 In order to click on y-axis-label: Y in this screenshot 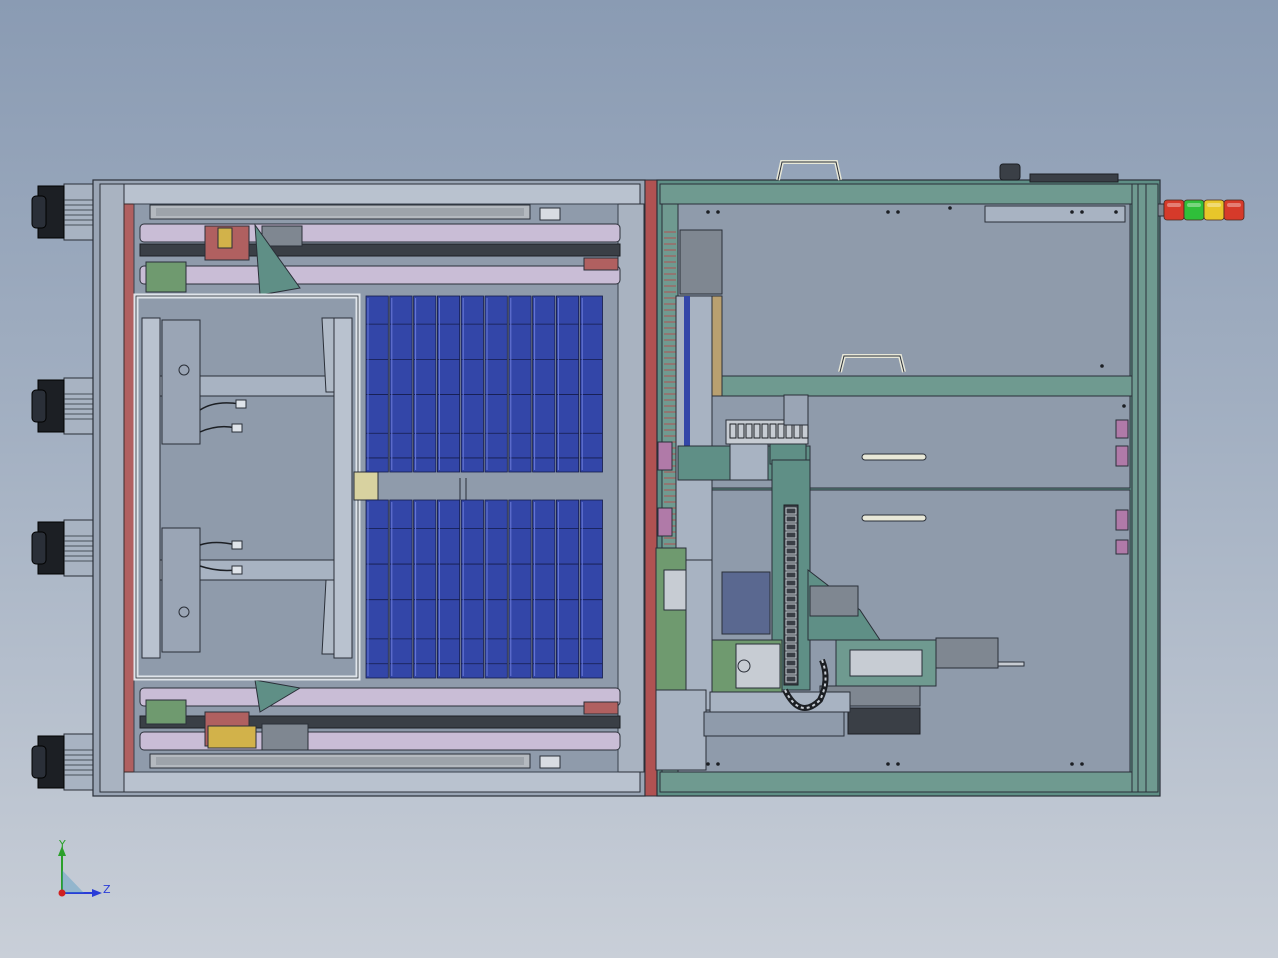, I will do `click(62, 844)`.